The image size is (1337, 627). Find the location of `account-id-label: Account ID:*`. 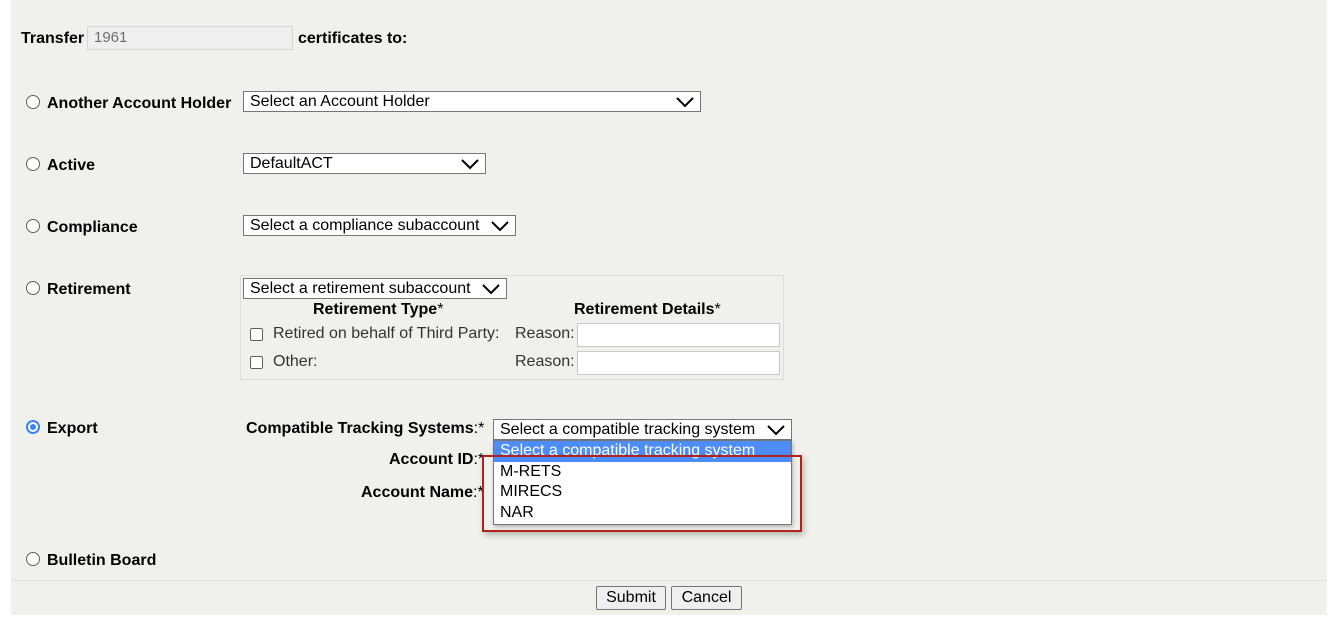

account-id-label: Account ID:* is located at coordinates (436, 460).